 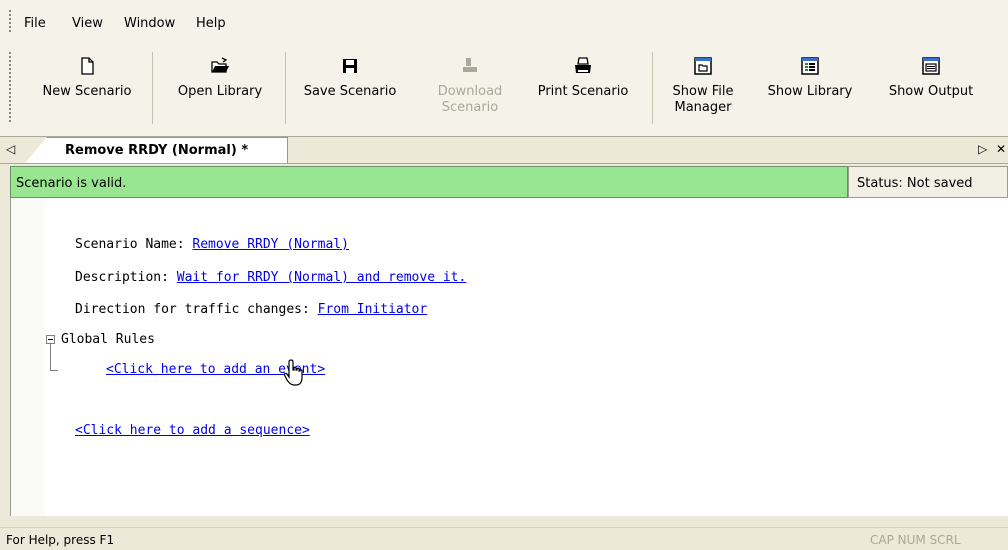 What do you see at coordinates (810, 66) in the screenshot?
I see `library-icon` at bounding box center [810, 66].